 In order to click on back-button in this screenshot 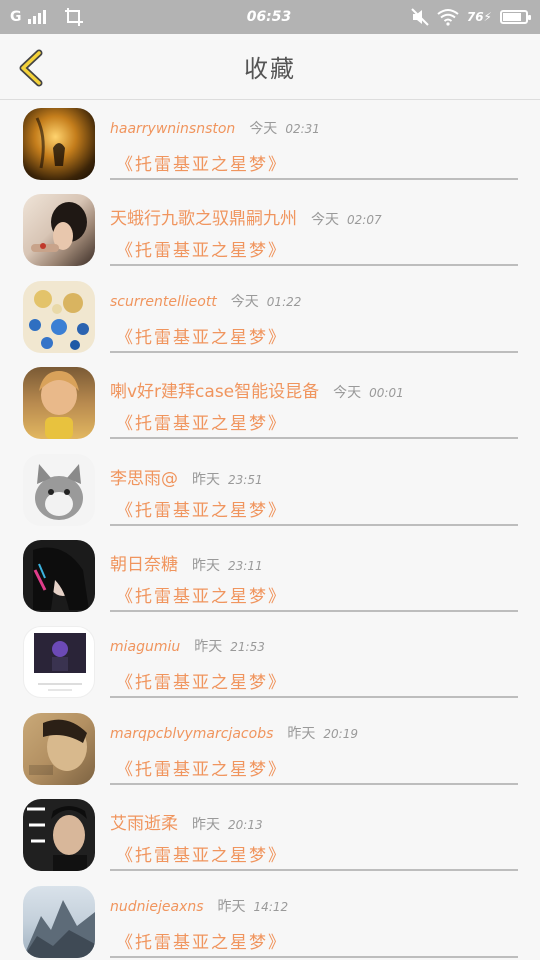, I will do `click(30, 68)`.